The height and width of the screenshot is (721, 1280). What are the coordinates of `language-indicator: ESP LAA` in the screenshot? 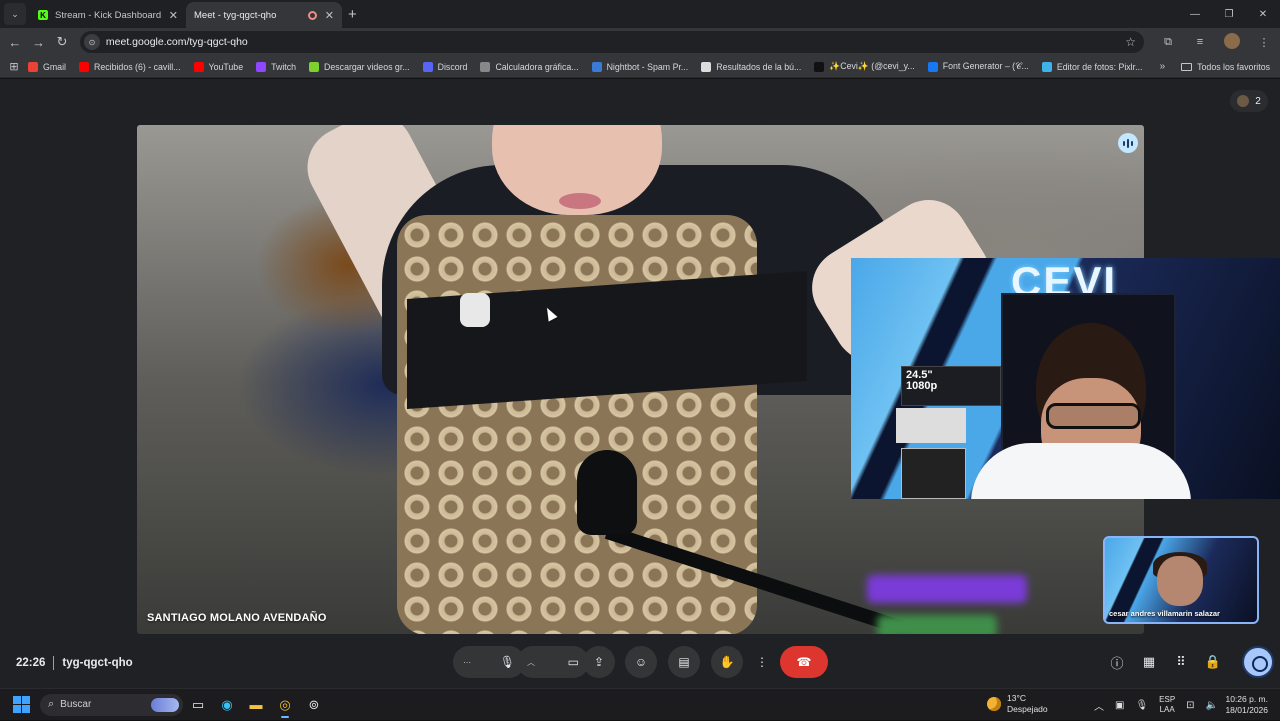 It's located at (1167, 705).